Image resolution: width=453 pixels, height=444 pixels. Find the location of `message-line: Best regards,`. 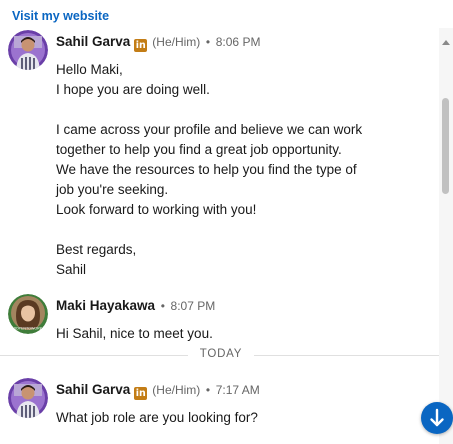

message-line: Best regards, is located at coordinates (96, 249).